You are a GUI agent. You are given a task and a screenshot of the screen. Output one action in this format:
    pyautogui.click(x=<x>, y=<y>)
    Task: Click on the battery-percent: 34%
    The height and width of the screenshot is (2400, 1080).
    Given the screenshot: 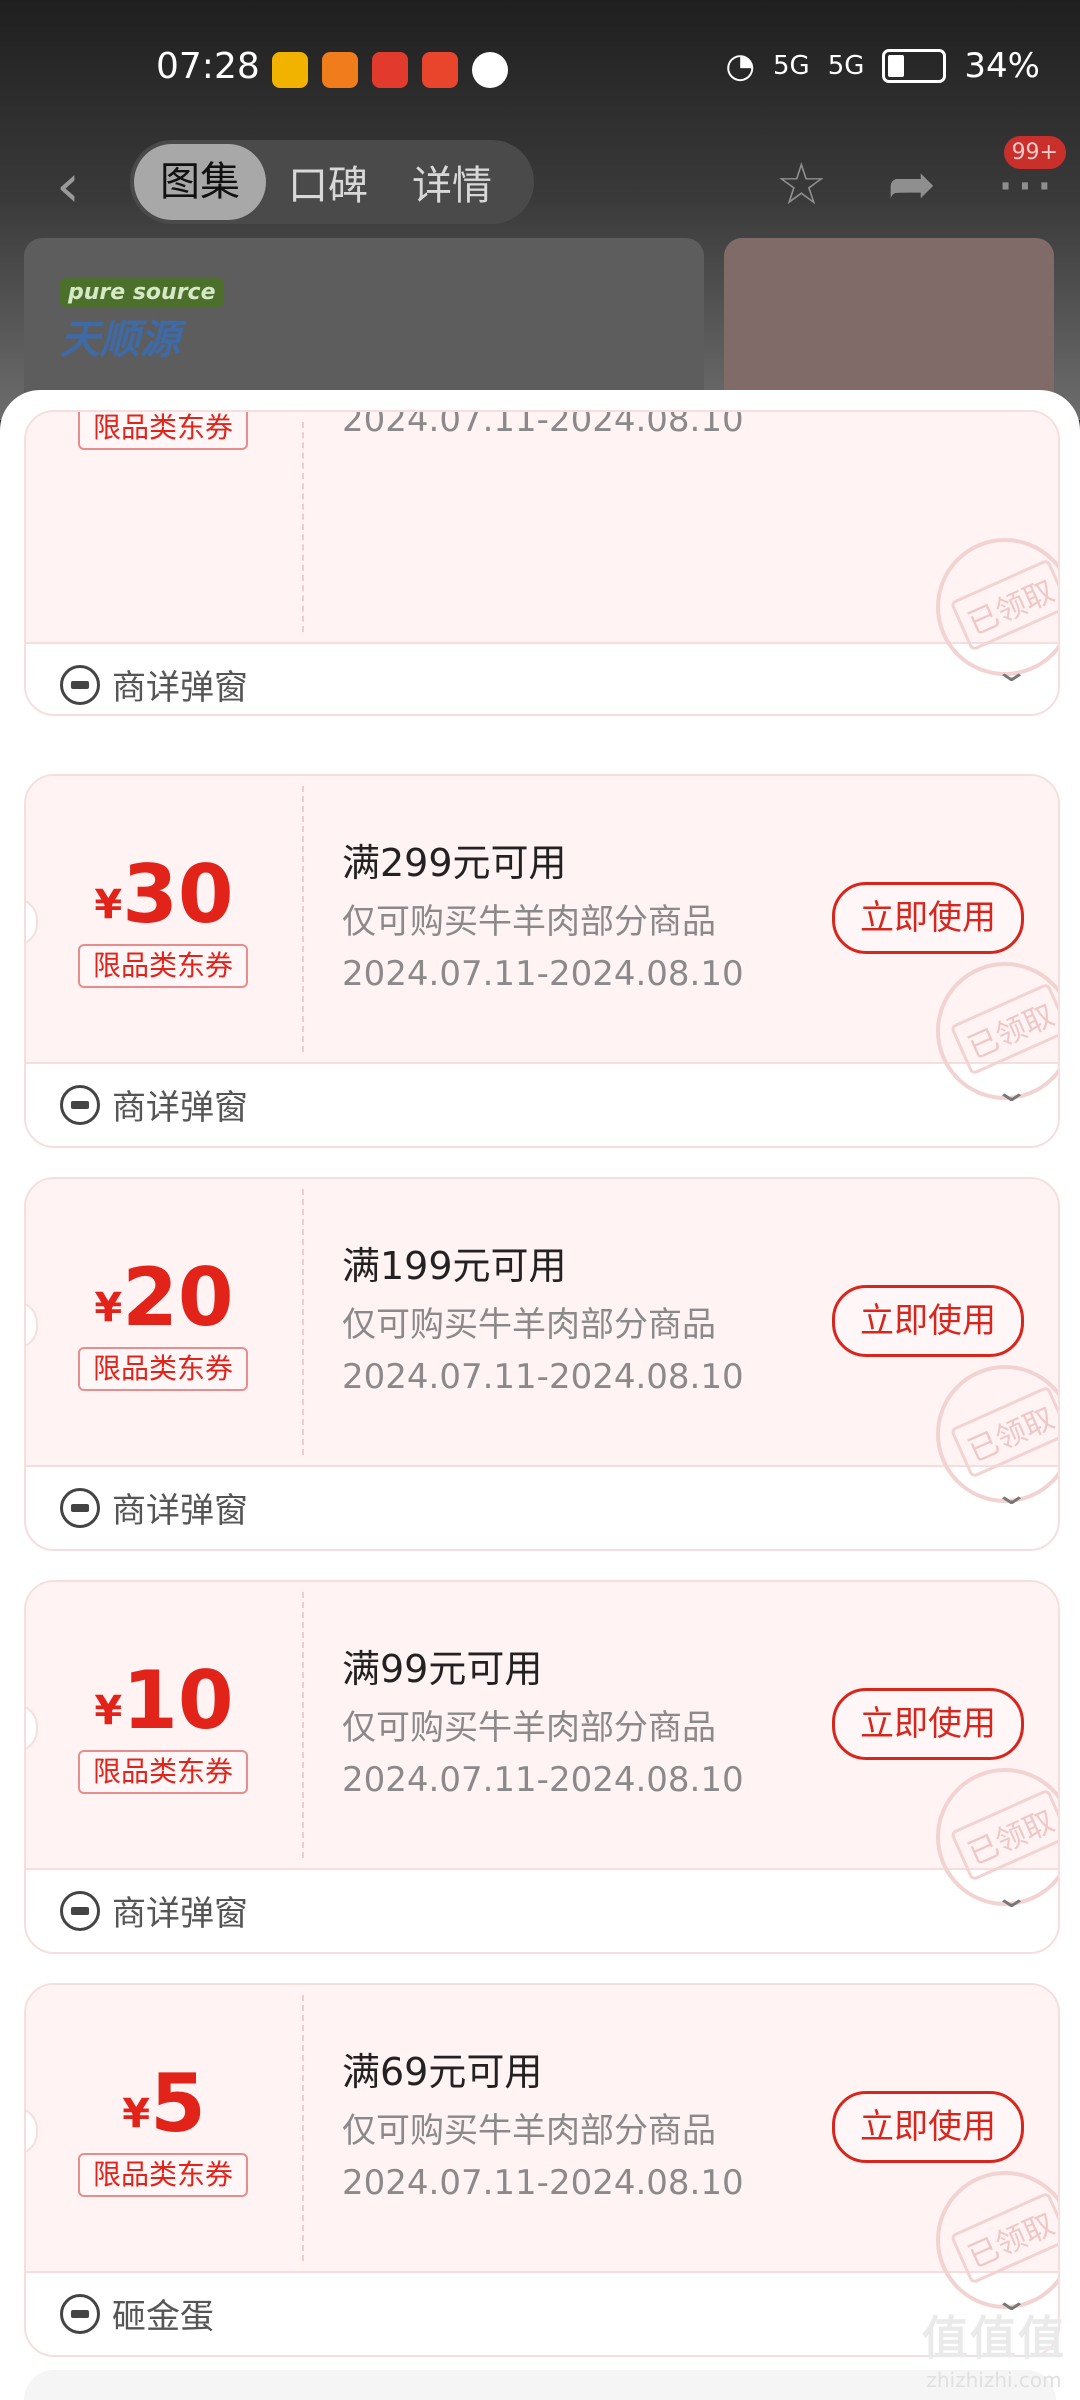 What is the action you would take?
    pyautogui.click(x=1002, y=66)
    